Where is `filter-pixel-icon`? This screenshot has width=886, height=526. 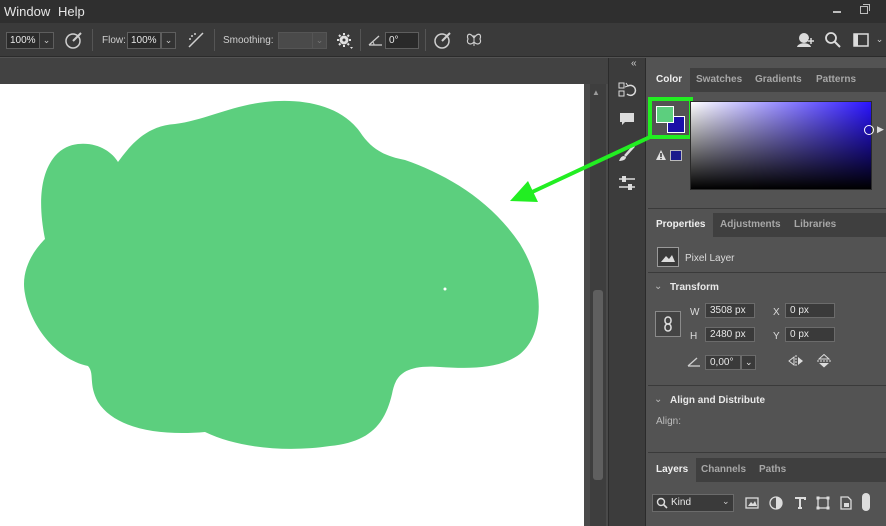
filter-pixel-icon is located at coordinates (752, 504).